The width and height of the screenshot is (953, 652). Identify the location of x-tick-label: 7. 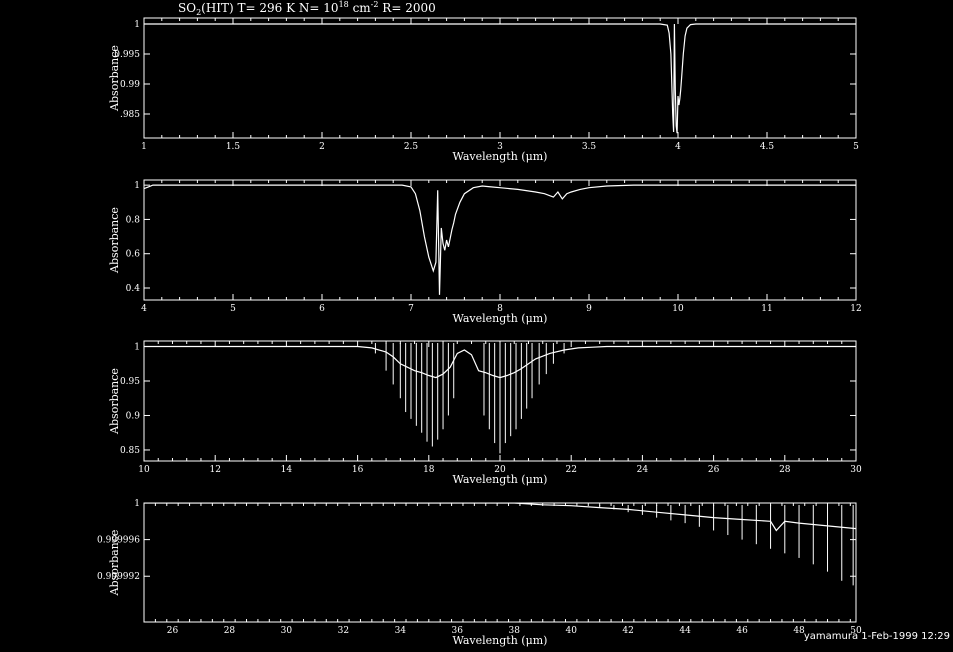
(411, 309).